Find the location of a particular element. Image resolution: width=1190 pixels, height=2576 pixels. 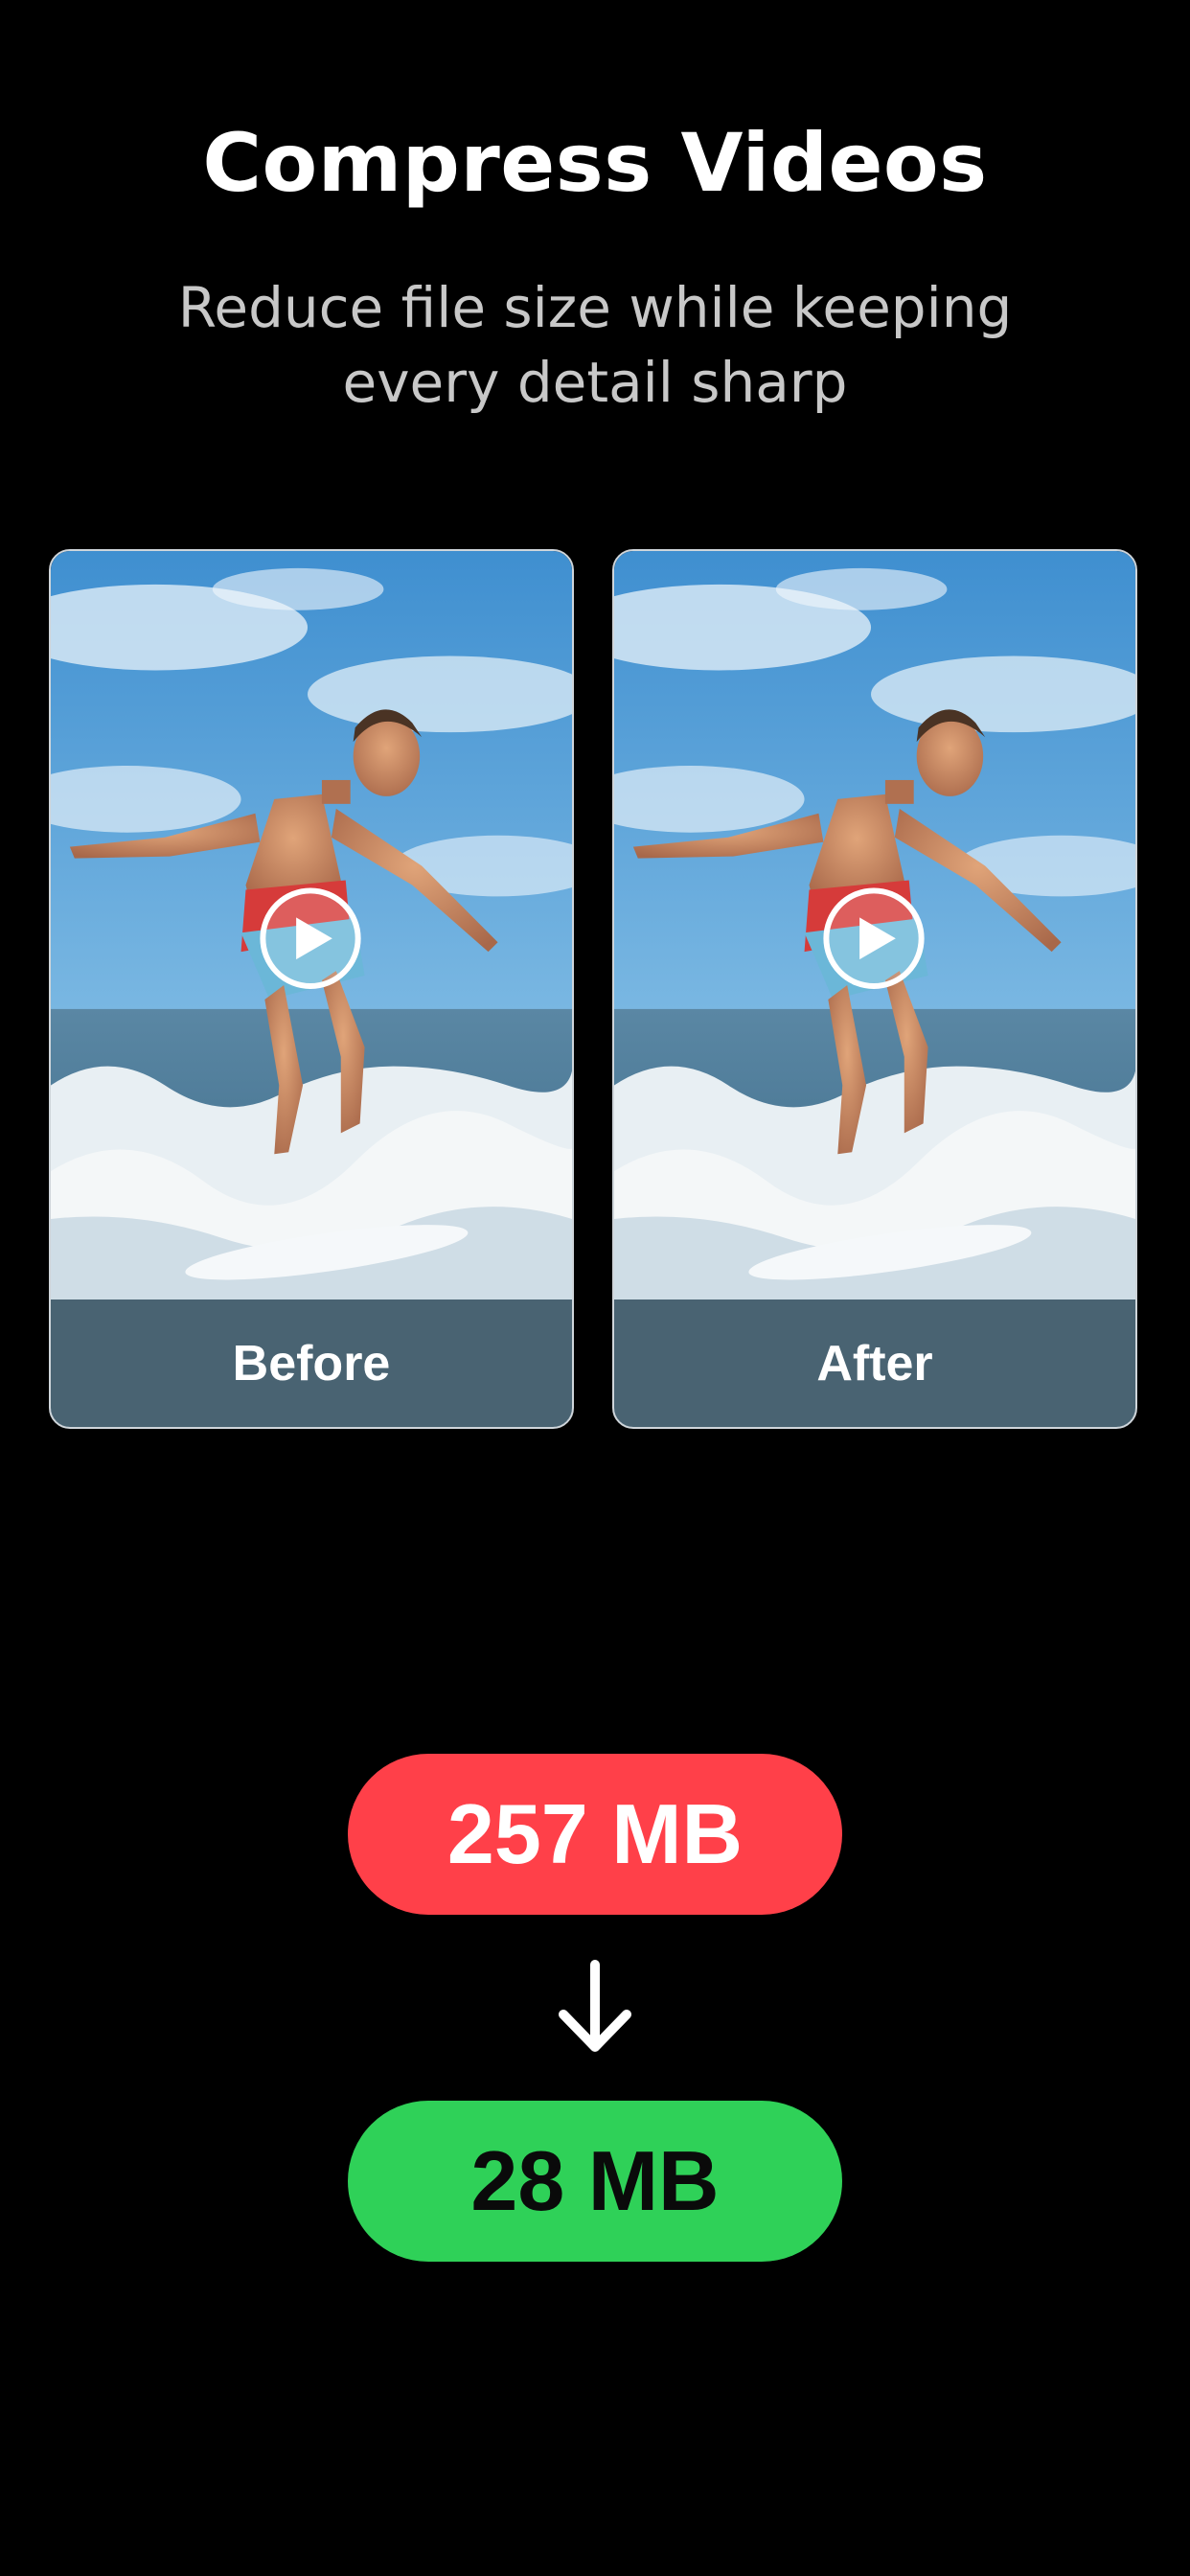

before-label: Before is located at coordinates (311, 1364).